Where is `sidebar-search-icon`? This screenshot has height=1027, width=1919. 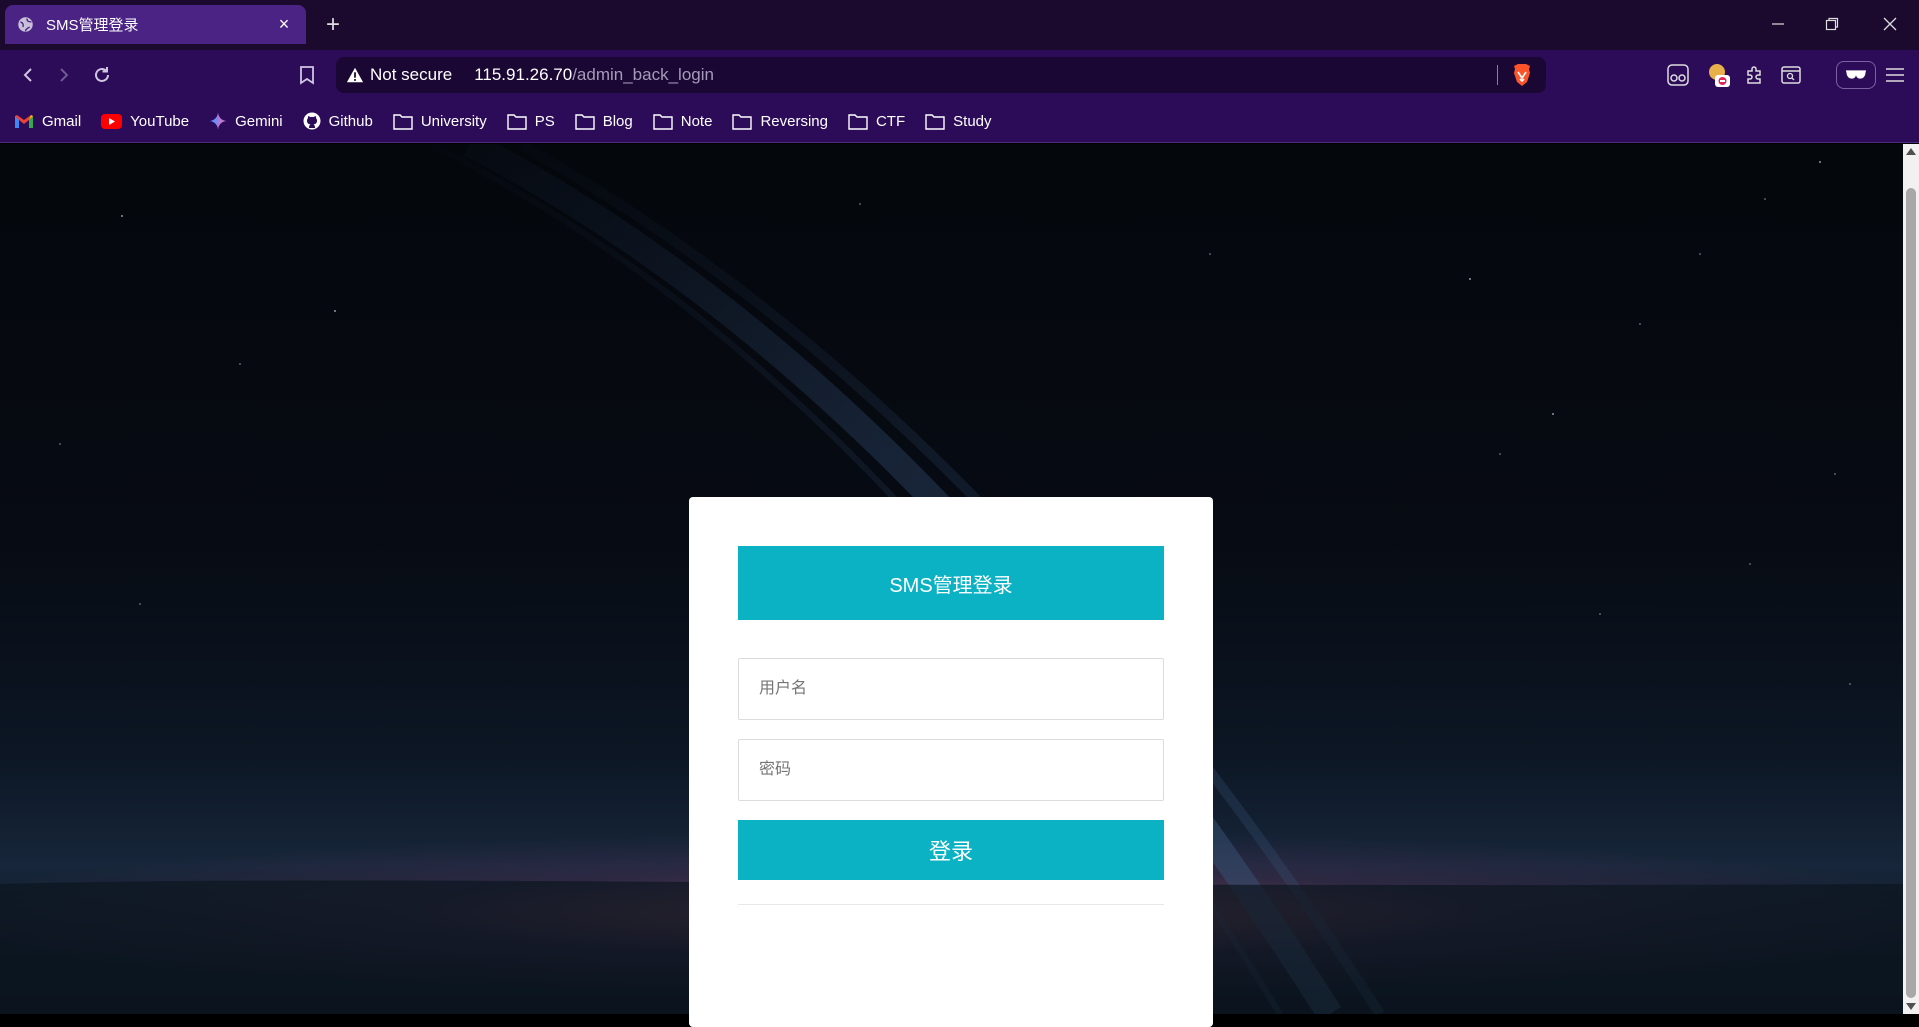
sidebar-search-icon is located at coordinates (1791, 75).